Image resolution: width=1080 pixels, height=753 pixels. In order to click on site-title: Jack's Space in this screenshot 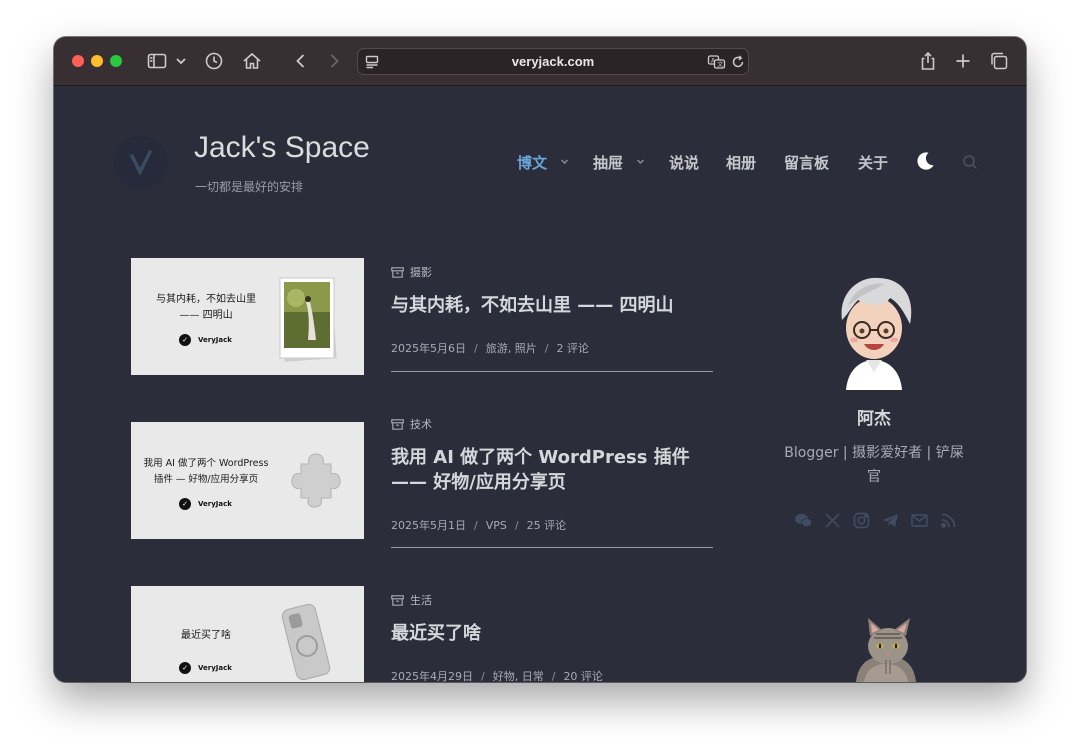, I will do `click(282, 148)`.